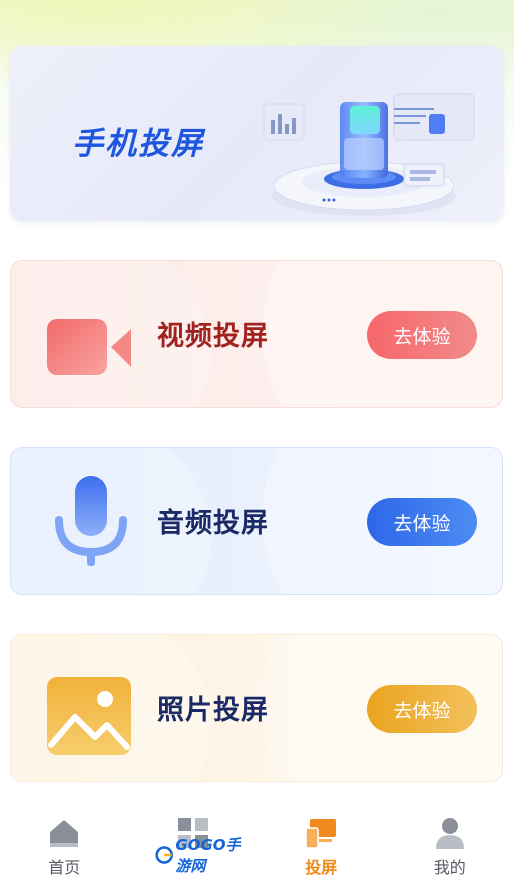 Image resolution: width=514 pixels, height=879 pixels. Describe the element at coordinates (164, 855) in the screenshot. I see `watermark-icon` at that location.